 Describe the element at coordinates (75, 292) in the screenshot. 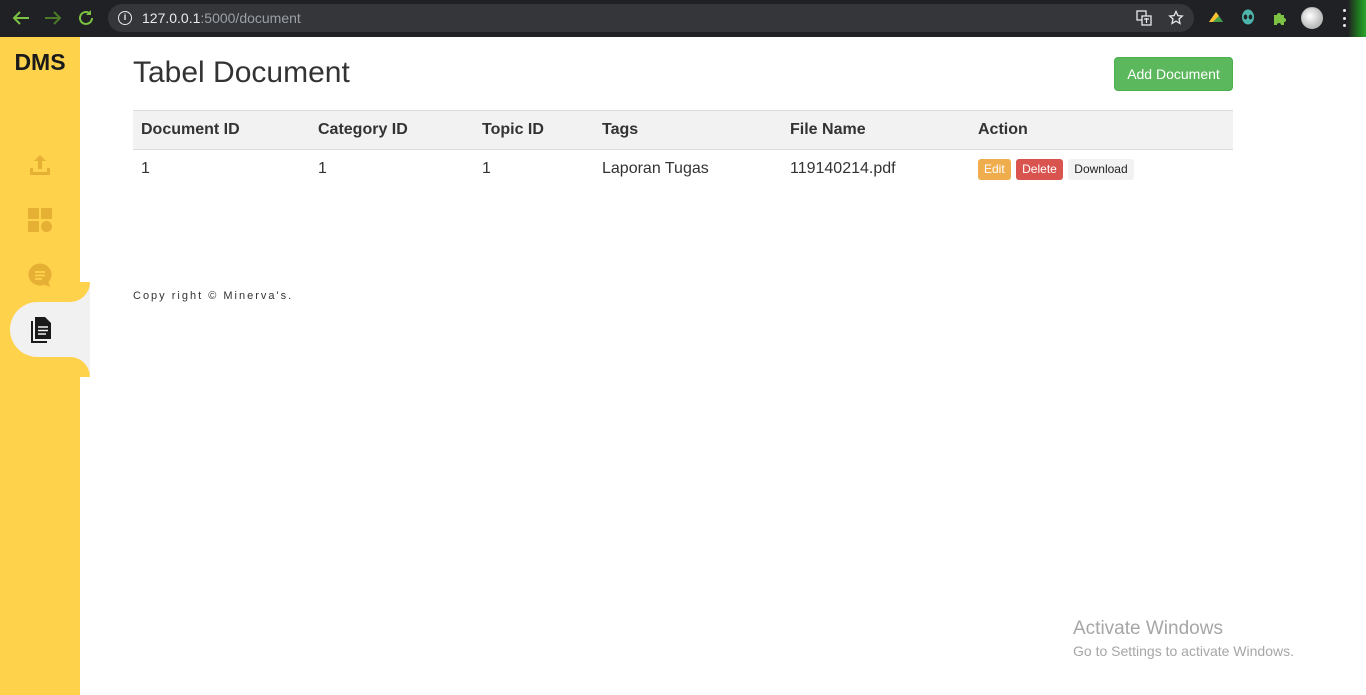

I see `active-curve-top` at that location.